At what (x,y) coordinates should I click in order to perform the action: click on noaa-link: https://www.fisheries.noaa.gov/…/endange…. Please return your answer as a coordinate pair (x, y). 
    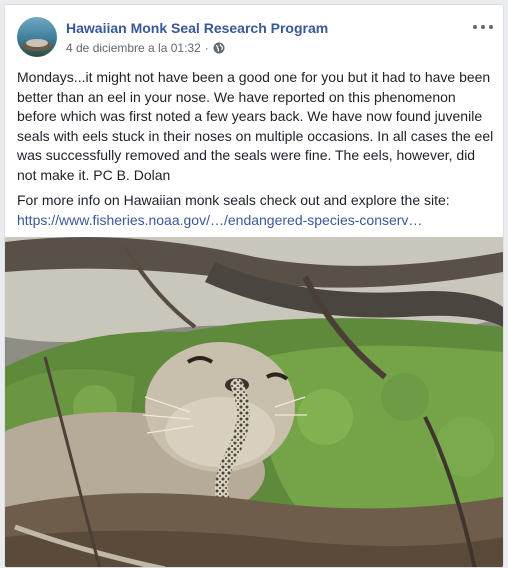
    Looking at the image, I should click on (219, 220).